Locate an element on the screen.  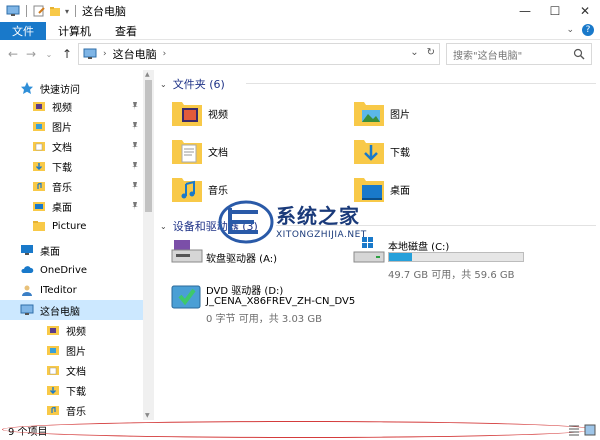
close-button: ✕ is located at coordinates (585, 11).